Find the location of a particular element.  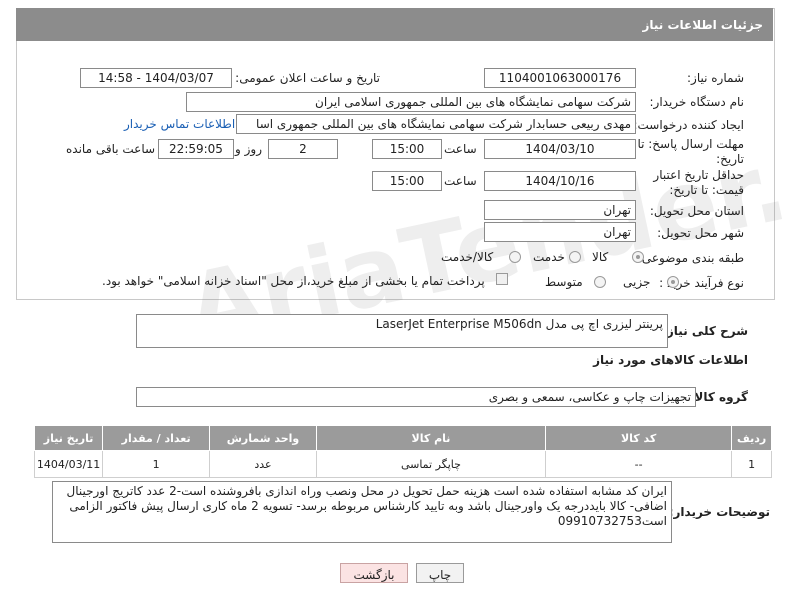

buyer-contact-link: اطلاعات تماس خریدار is located at coordinates (179, 124).